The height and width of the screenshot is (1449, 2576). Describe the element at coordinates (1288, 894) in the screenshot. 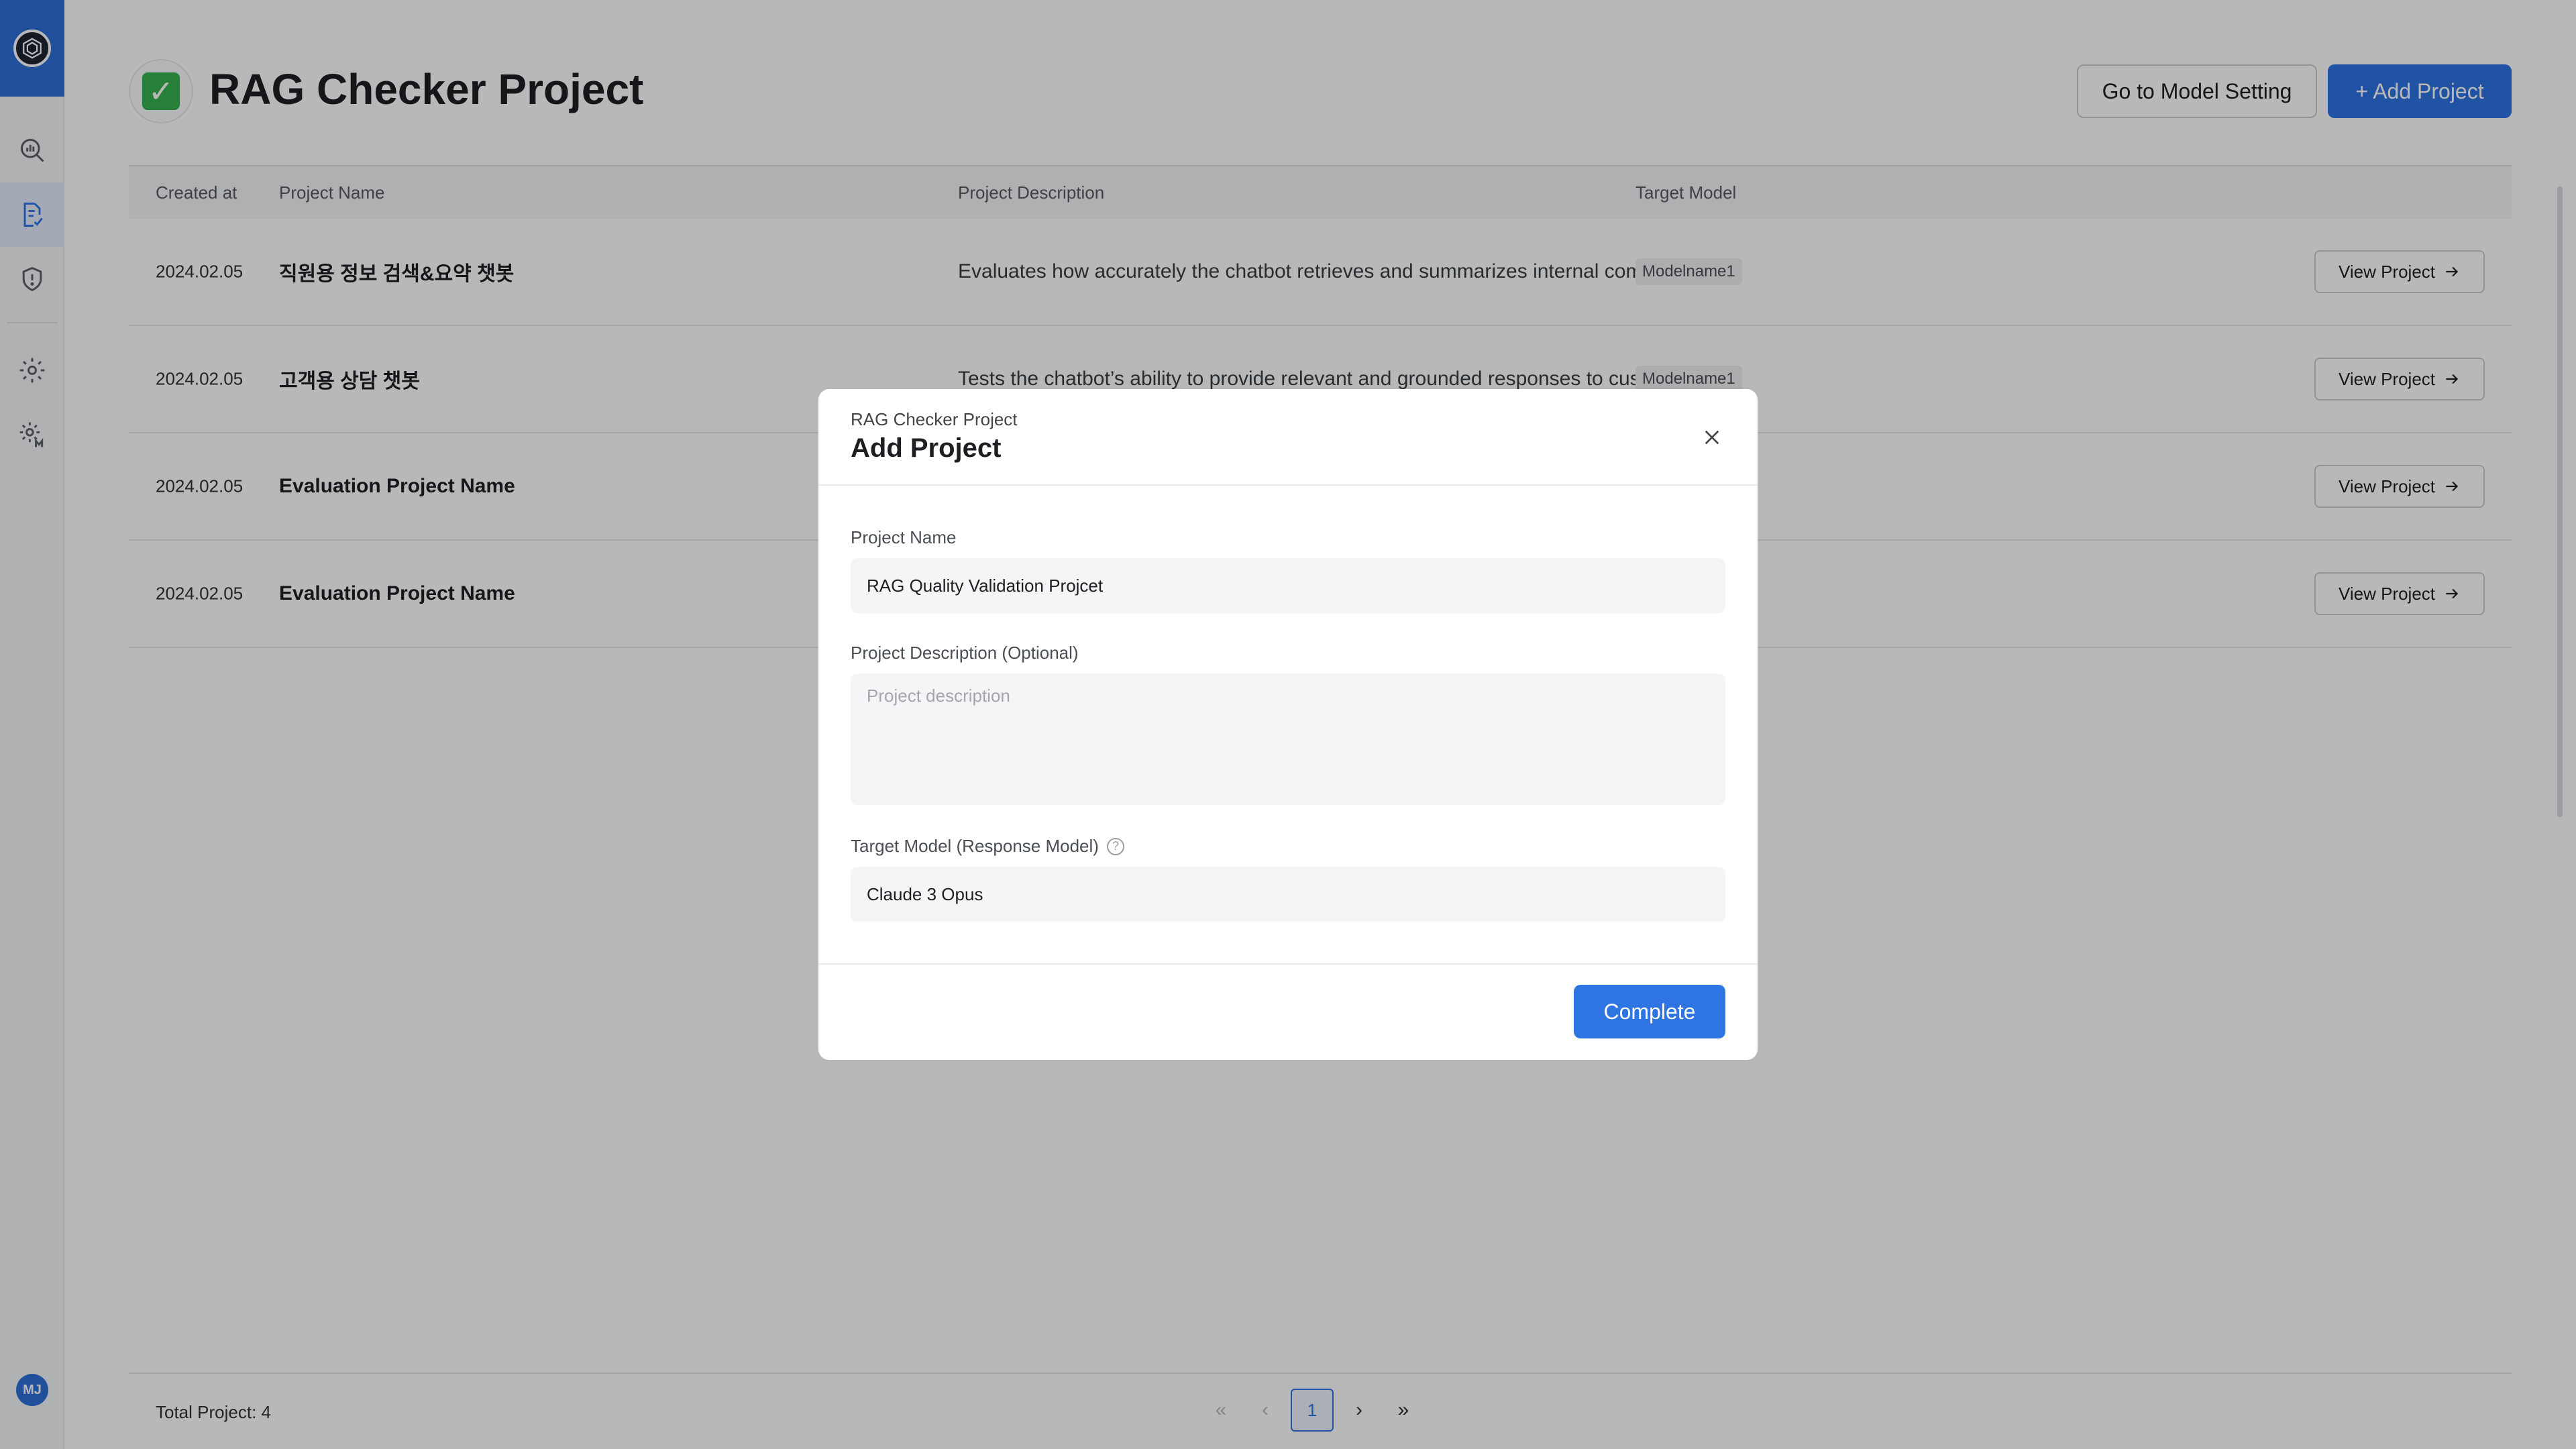

I see `target-model-select: Claude 3 Opus` at that location.